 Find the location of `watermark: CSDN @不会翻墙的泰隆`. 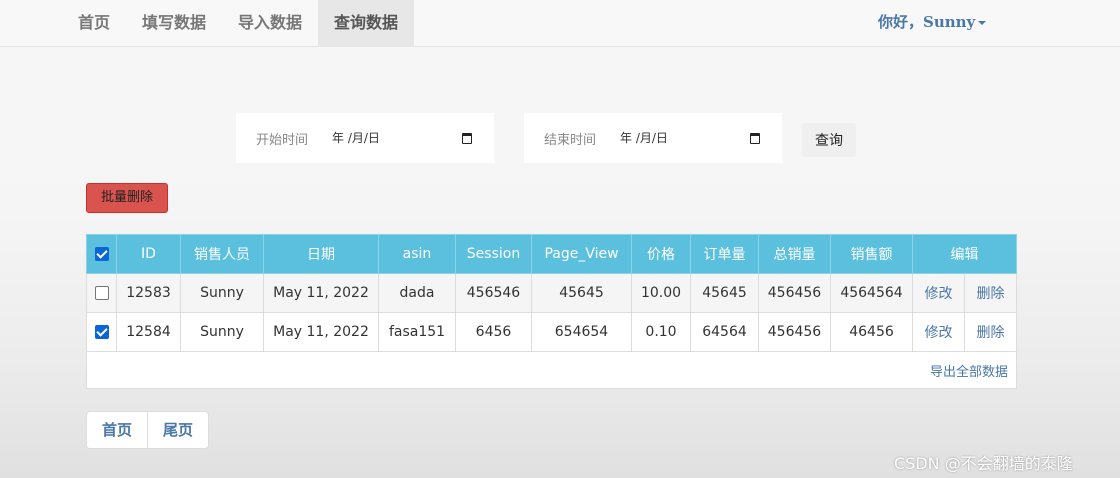

watermark: CSDN @不会翻墙的泰隆 is located at coordinates (983, 463).